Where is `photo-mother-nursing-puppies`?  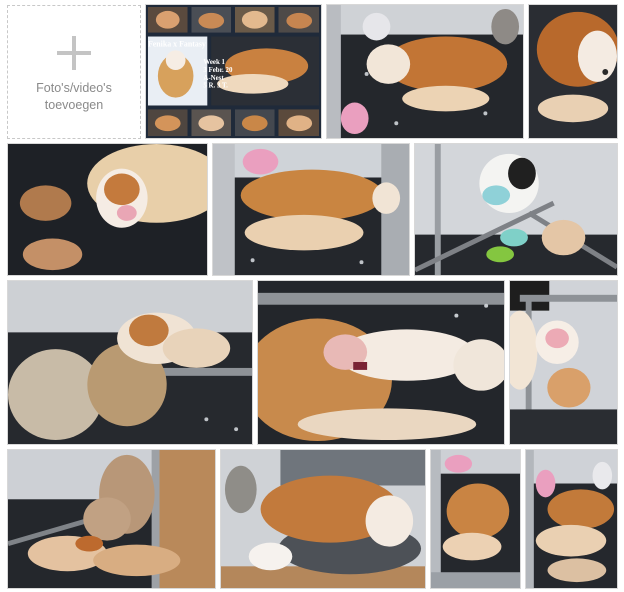 photo-mother-nursing-puppies is located at coordinates (425, 71).